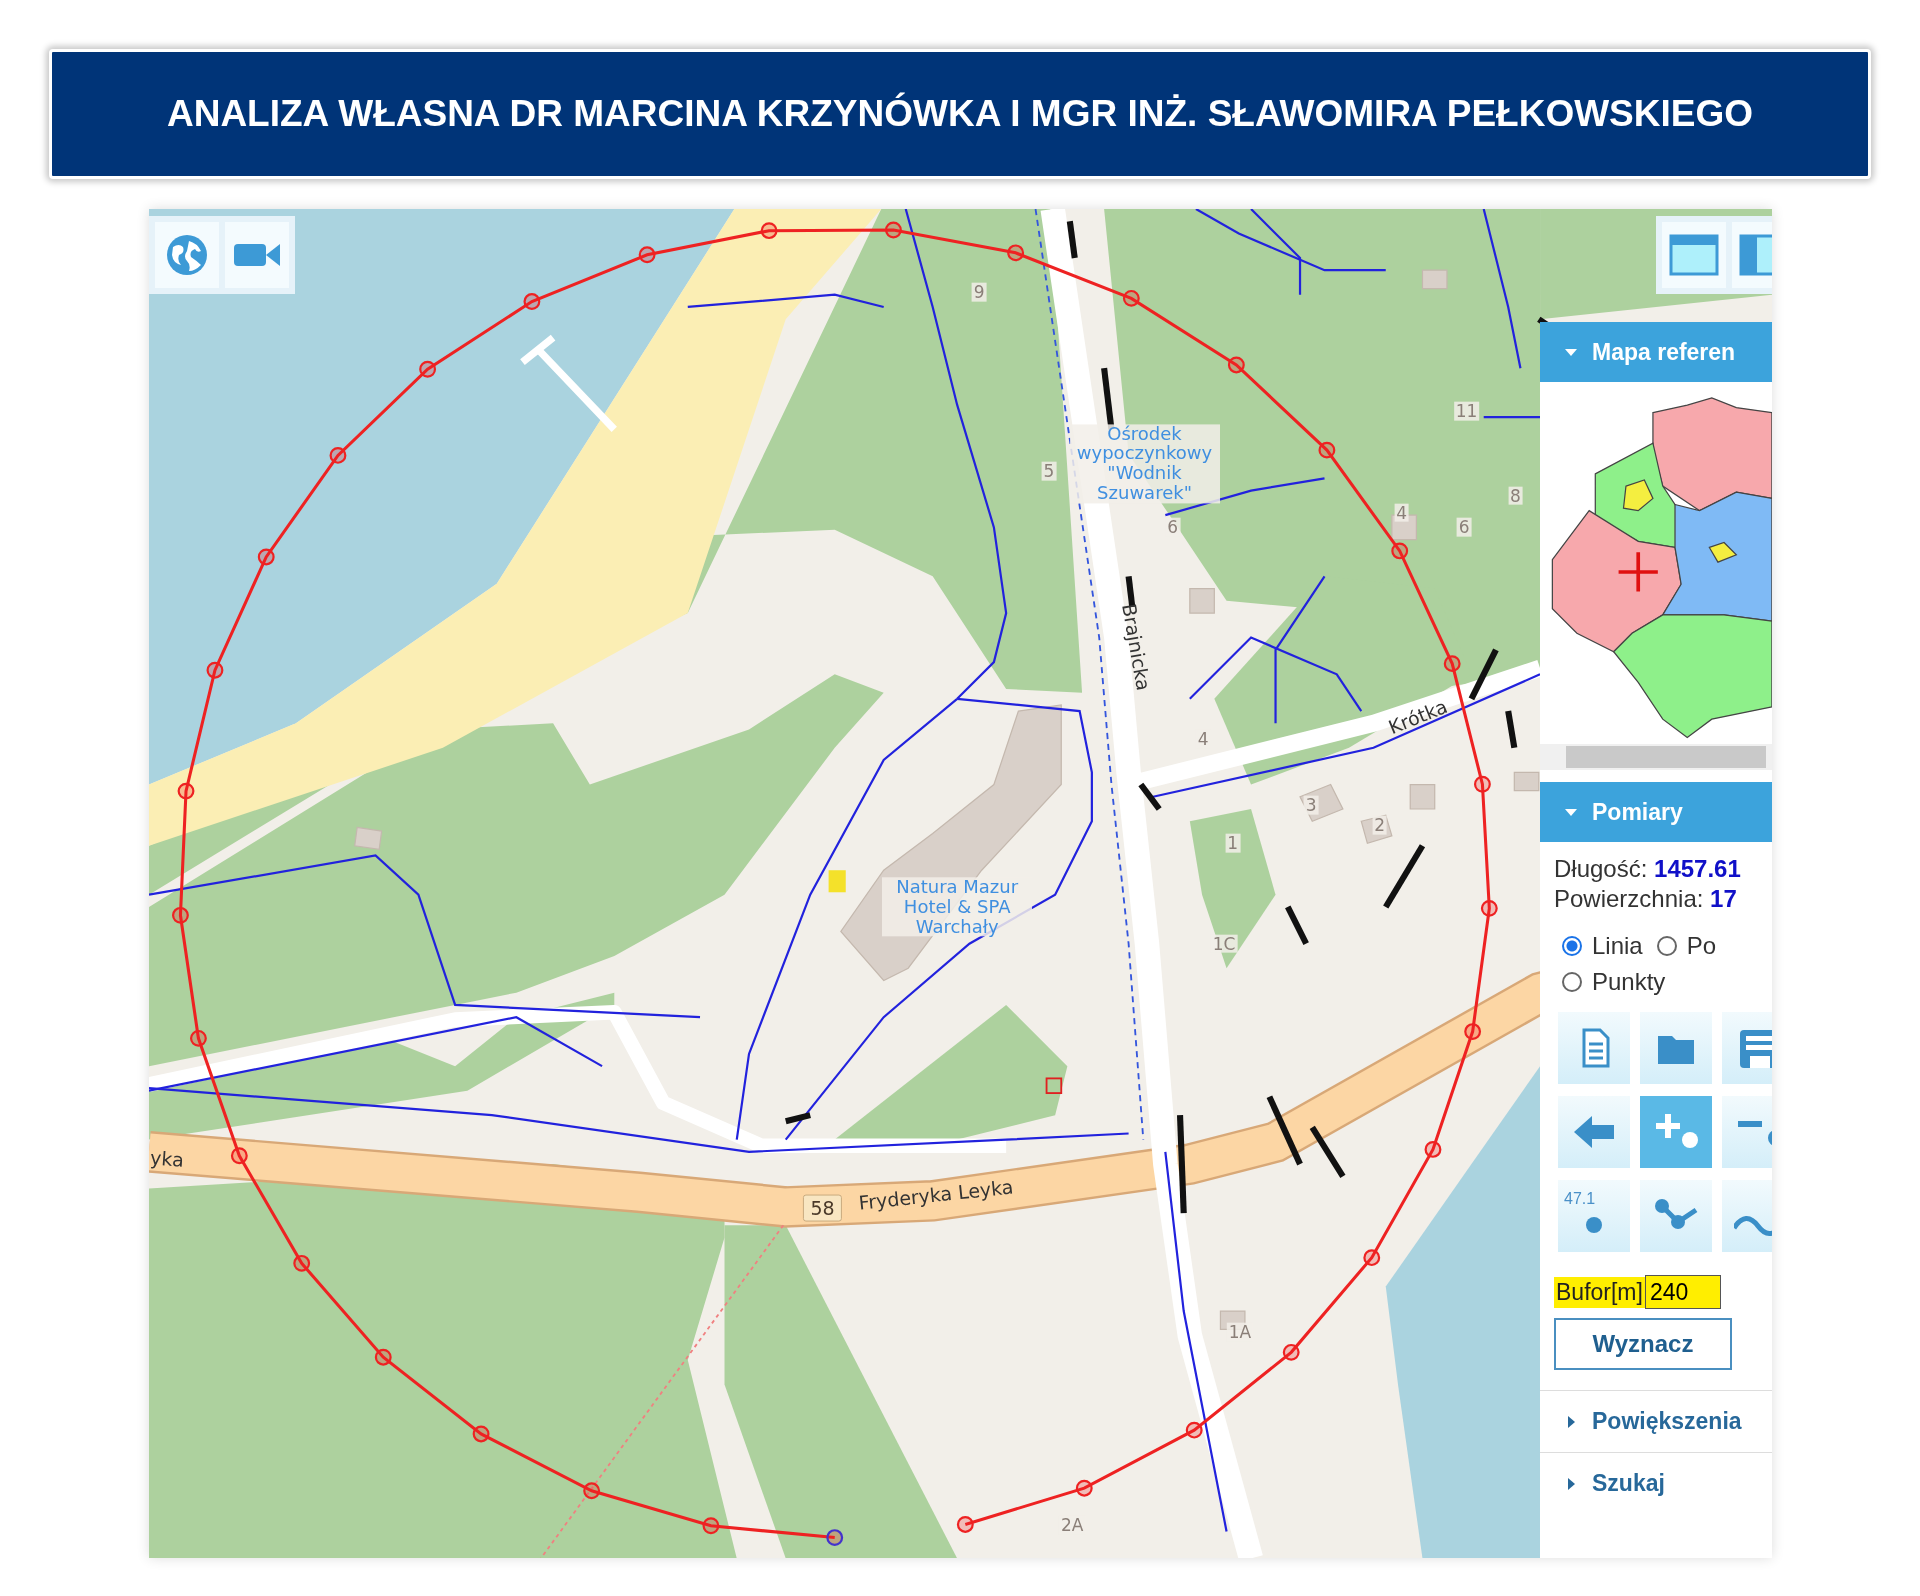 The height and width of the screenshot is (1596, 1920). I want to click on wave-line-icon, so click(1753, 1225).